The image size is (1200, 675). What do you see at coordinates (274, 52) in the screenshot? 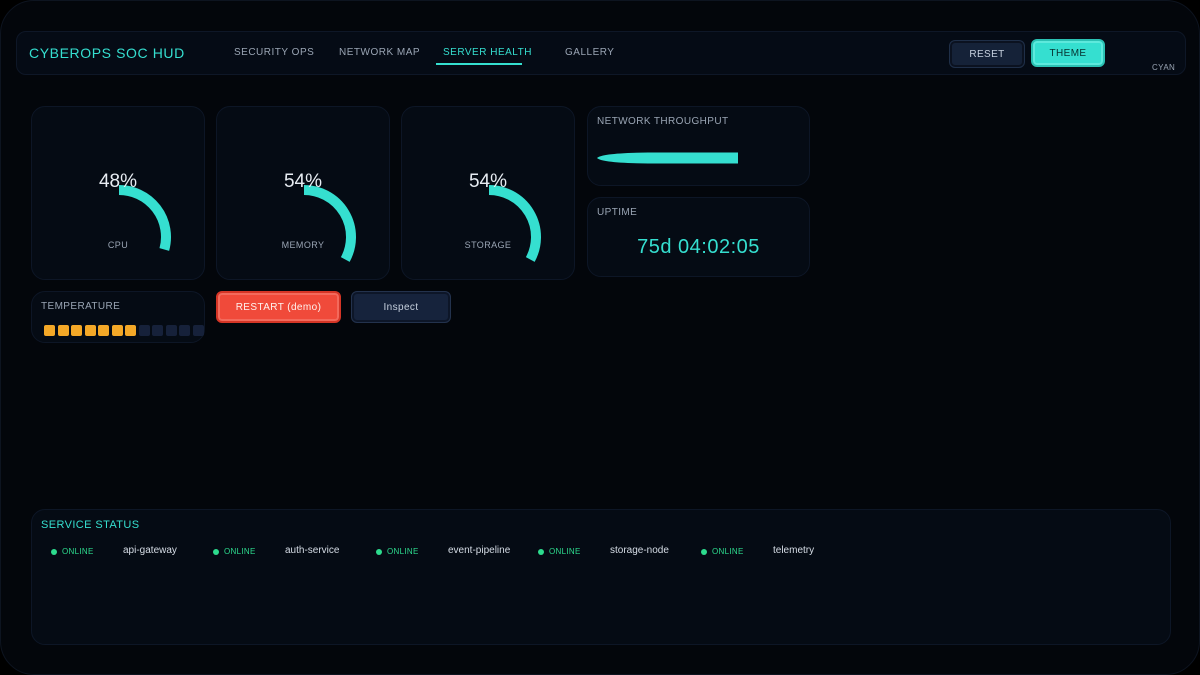
I see `tab-security-ops: SECURITY OPS` at bounding box center [274, 52].